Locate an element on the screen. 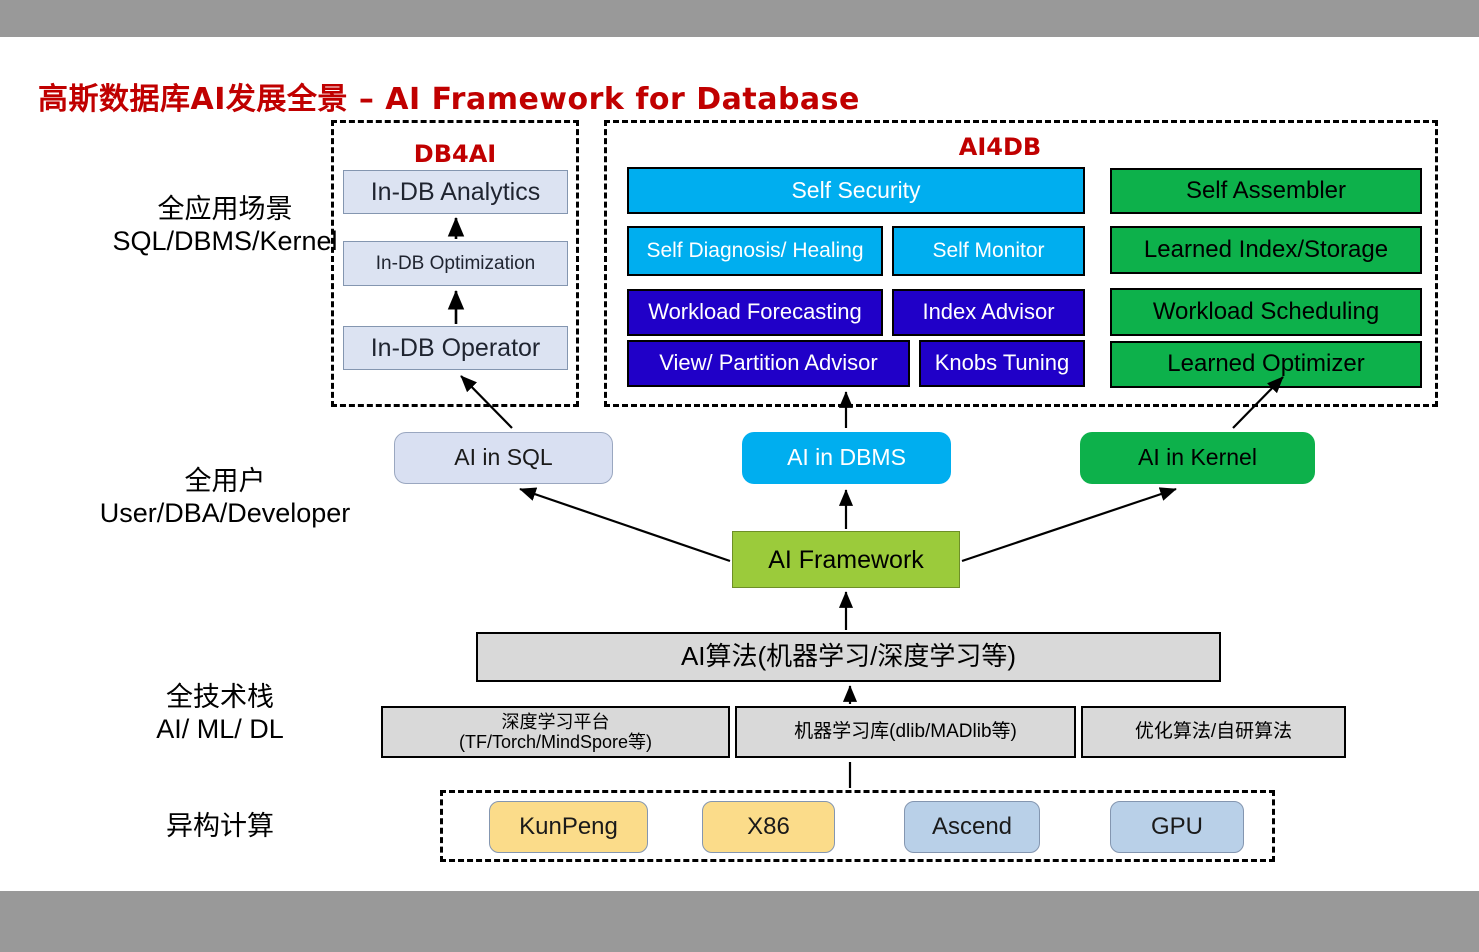 The width and height of the screenshot is (1479, 952). box-label: GPU is located at coordinates (1176, 826).